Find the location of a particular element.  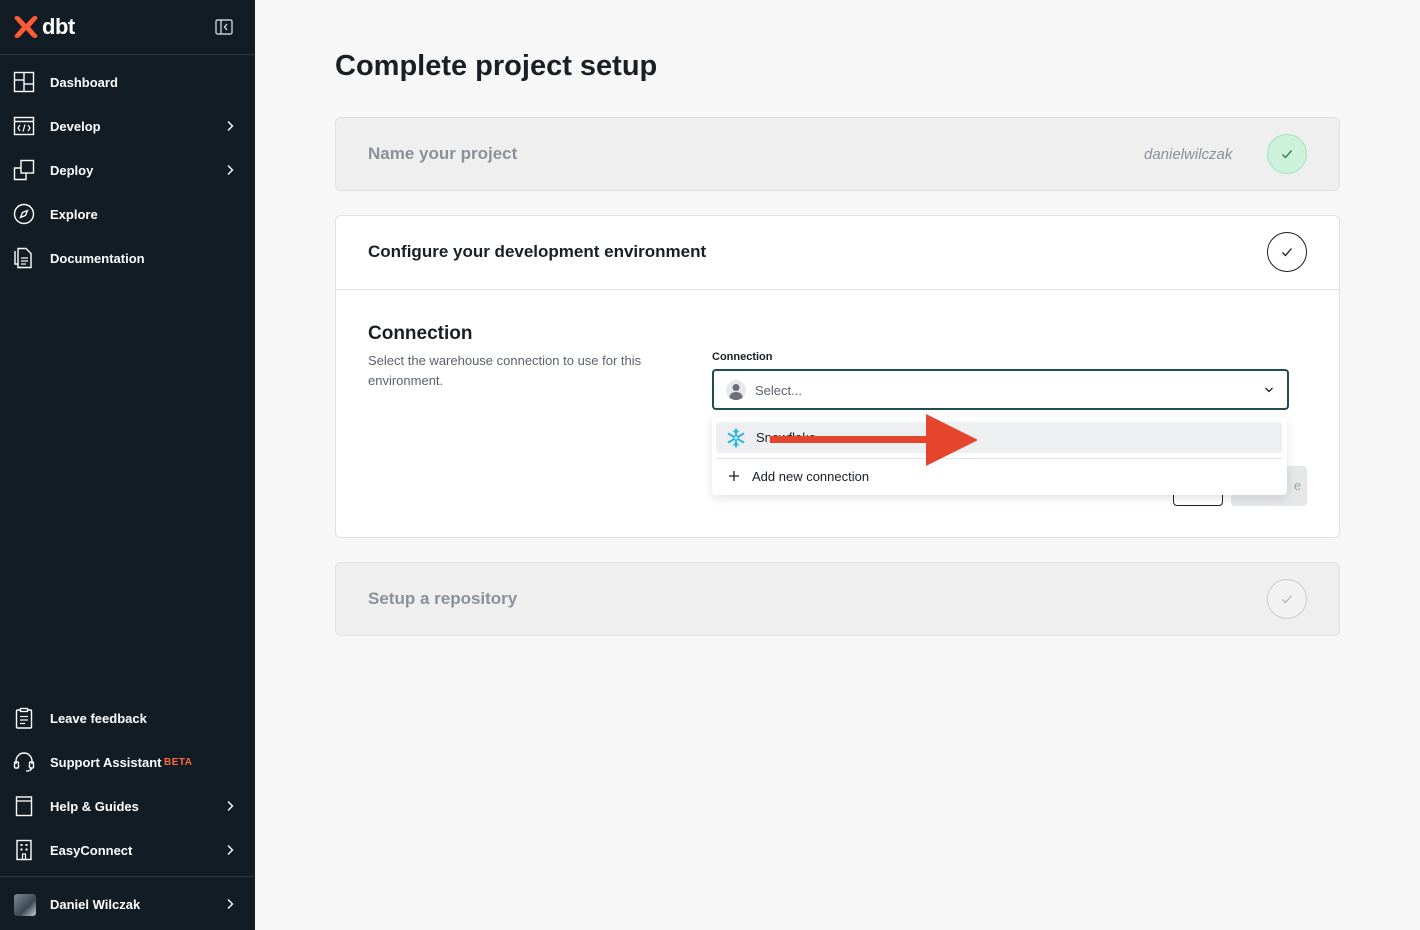

section-title: Connection is located at coordinates (420, 333).